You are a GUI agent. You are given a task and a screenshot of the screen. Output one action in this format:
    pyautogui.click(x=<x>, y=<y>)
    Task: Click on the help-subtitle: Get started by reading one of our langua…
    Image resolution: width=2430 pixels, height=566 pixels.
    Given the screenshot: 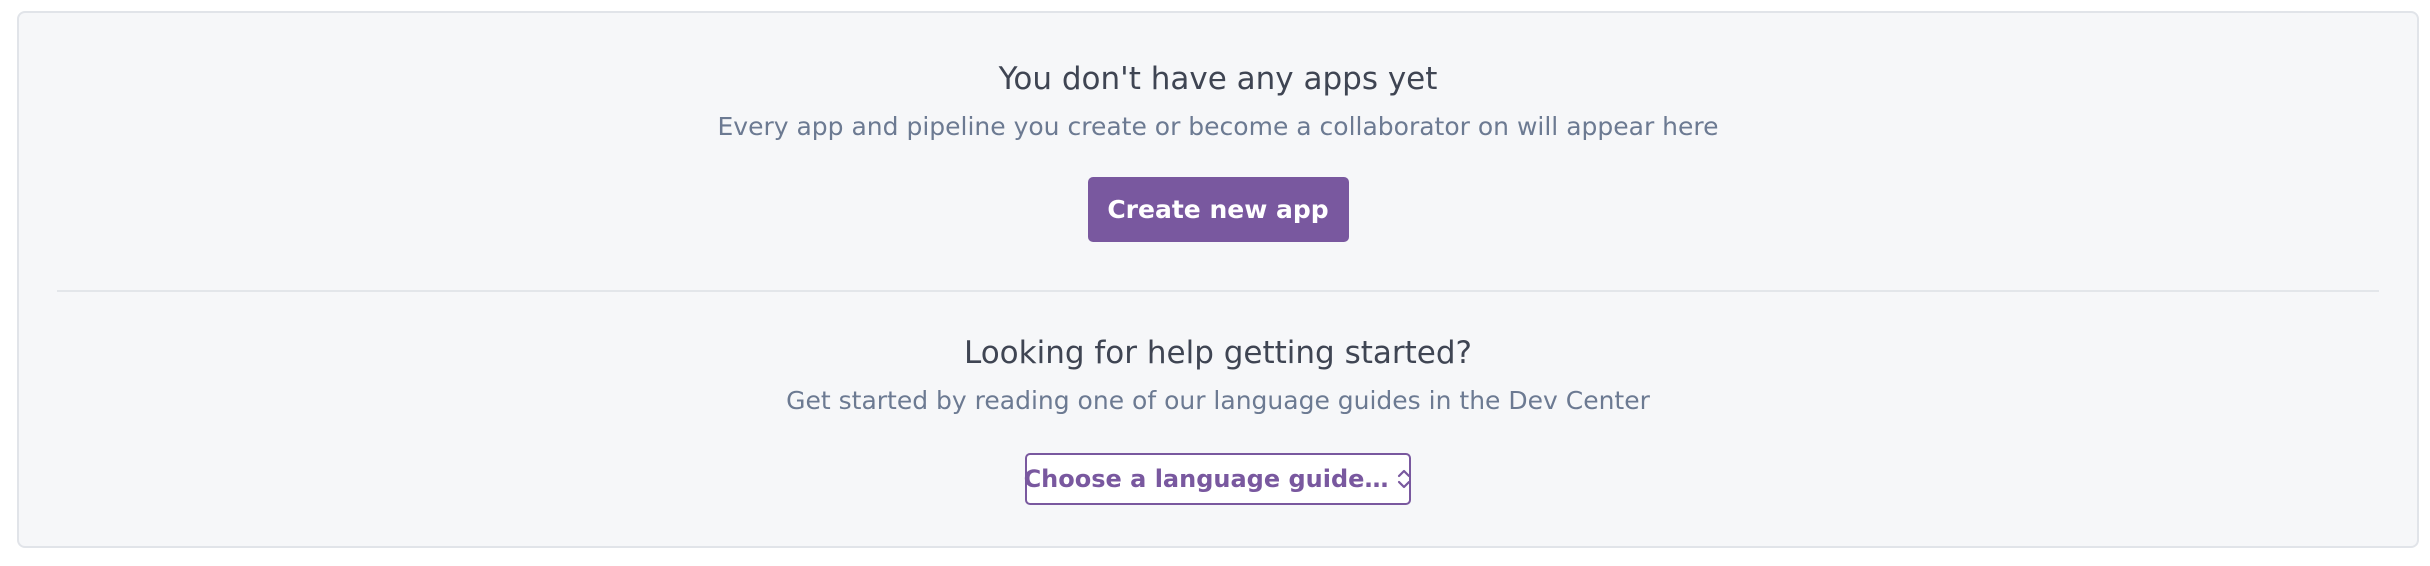 What is the action you would take?
    pyautogui.click(x=1218, y=400)
    